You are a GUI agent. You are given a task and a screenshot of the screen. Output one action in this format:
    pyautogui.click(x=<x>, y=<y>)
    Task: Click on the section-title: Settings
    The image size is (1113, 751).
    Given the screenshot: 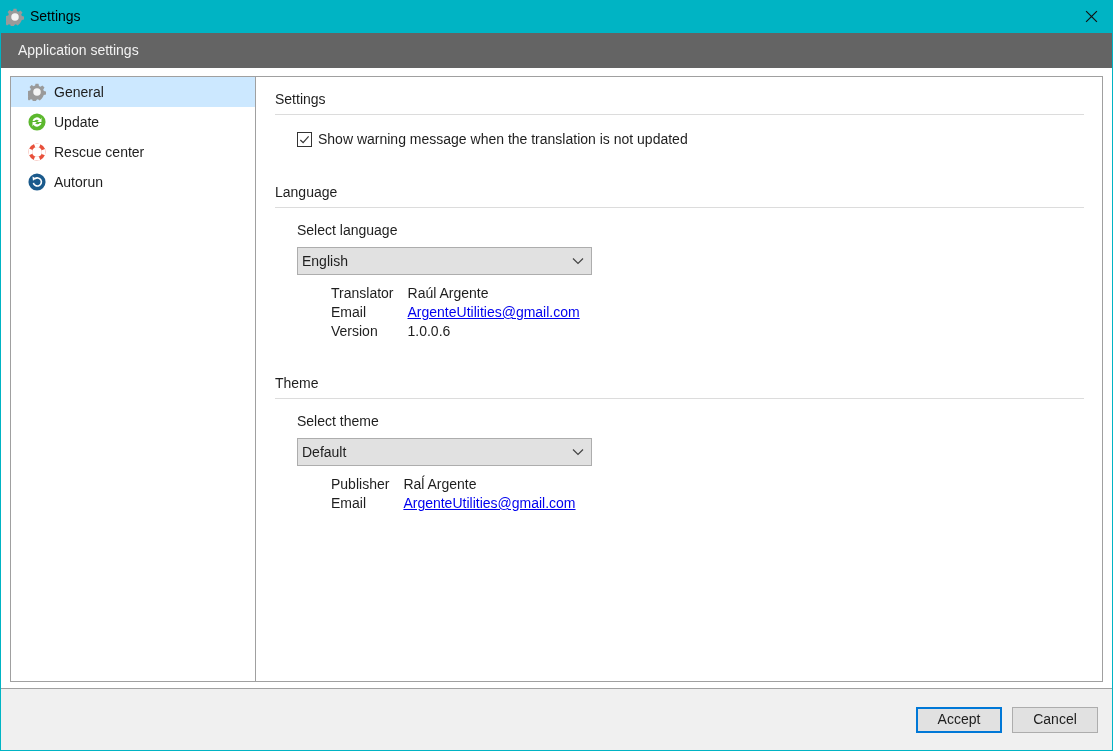 What is the action you would take?
    pyautogui.click(x=300, y=99)
    